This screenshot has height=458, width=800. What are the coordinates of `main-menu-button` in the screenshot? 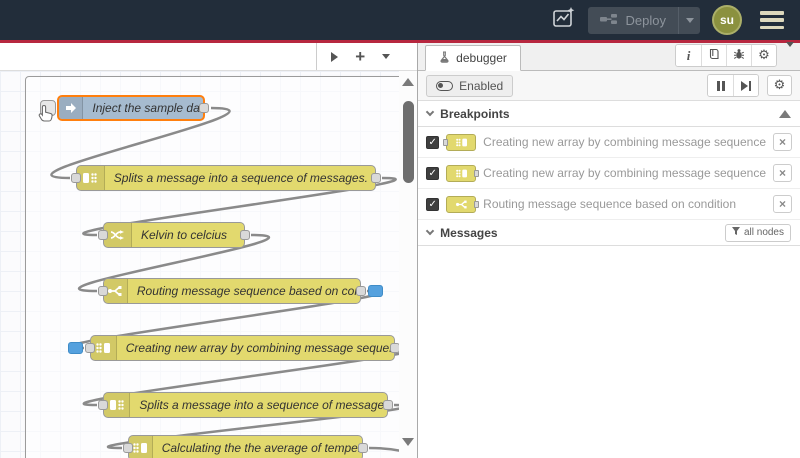 It's located at (772, 20).